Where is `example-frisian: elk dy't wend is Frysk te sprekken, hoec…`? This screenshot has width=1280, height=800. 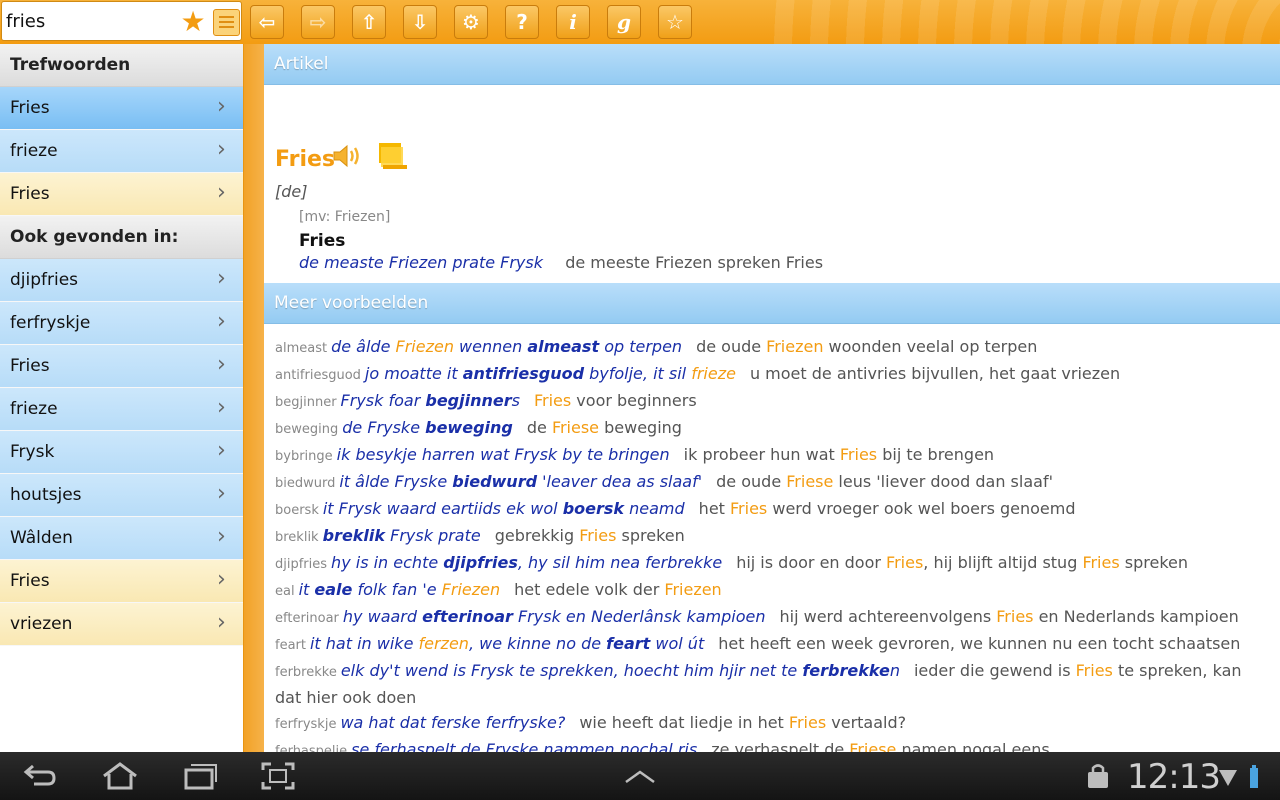
example-frisian: elk dy't wend is Frysk te sprekken, hoec… is located at coordinates (620, 670).